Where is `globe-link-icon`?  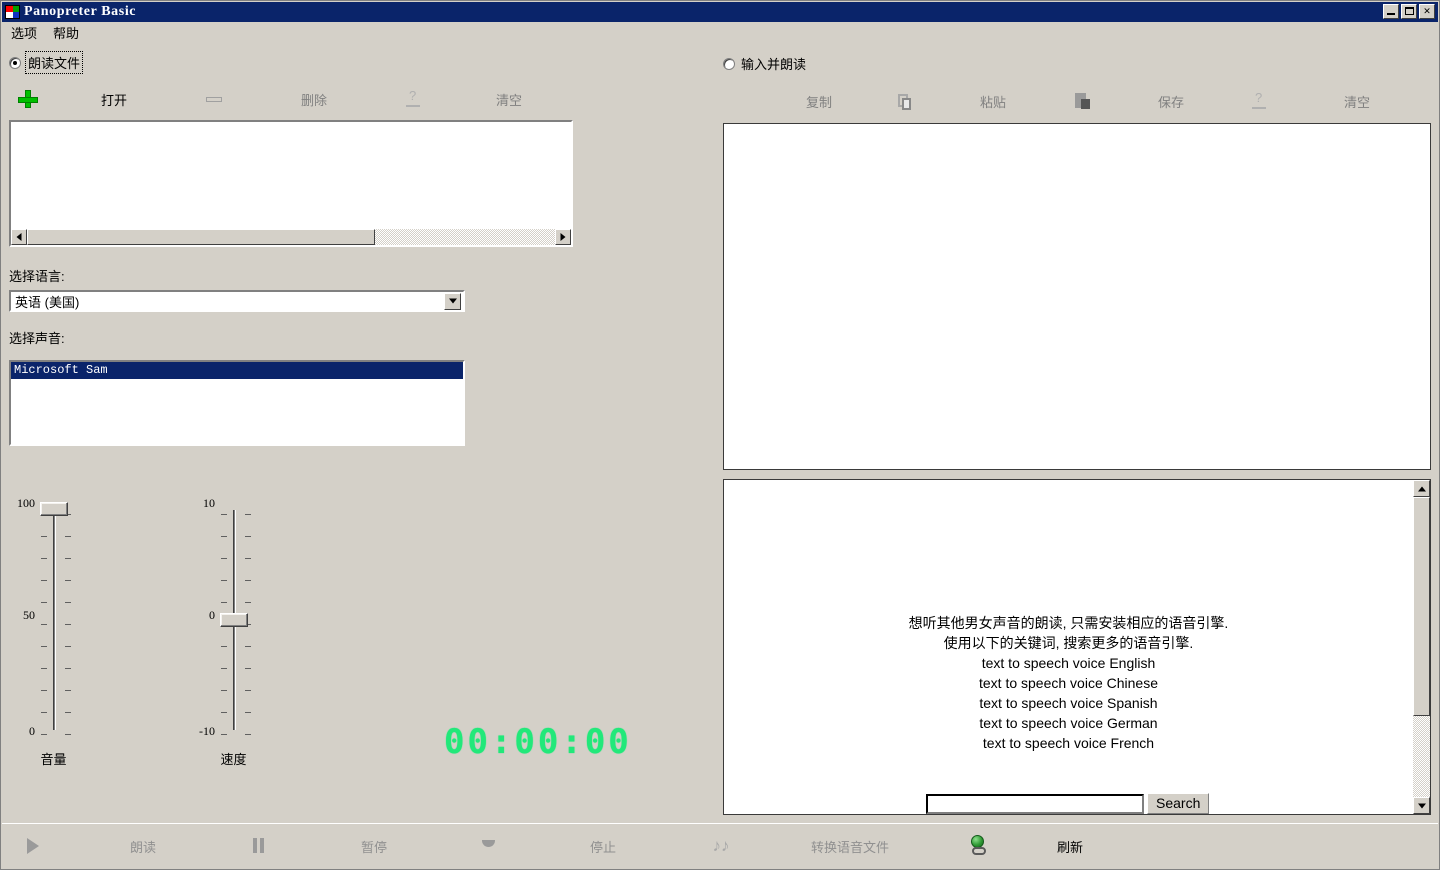 globe-link-icon is located at coordinates (979, 846).